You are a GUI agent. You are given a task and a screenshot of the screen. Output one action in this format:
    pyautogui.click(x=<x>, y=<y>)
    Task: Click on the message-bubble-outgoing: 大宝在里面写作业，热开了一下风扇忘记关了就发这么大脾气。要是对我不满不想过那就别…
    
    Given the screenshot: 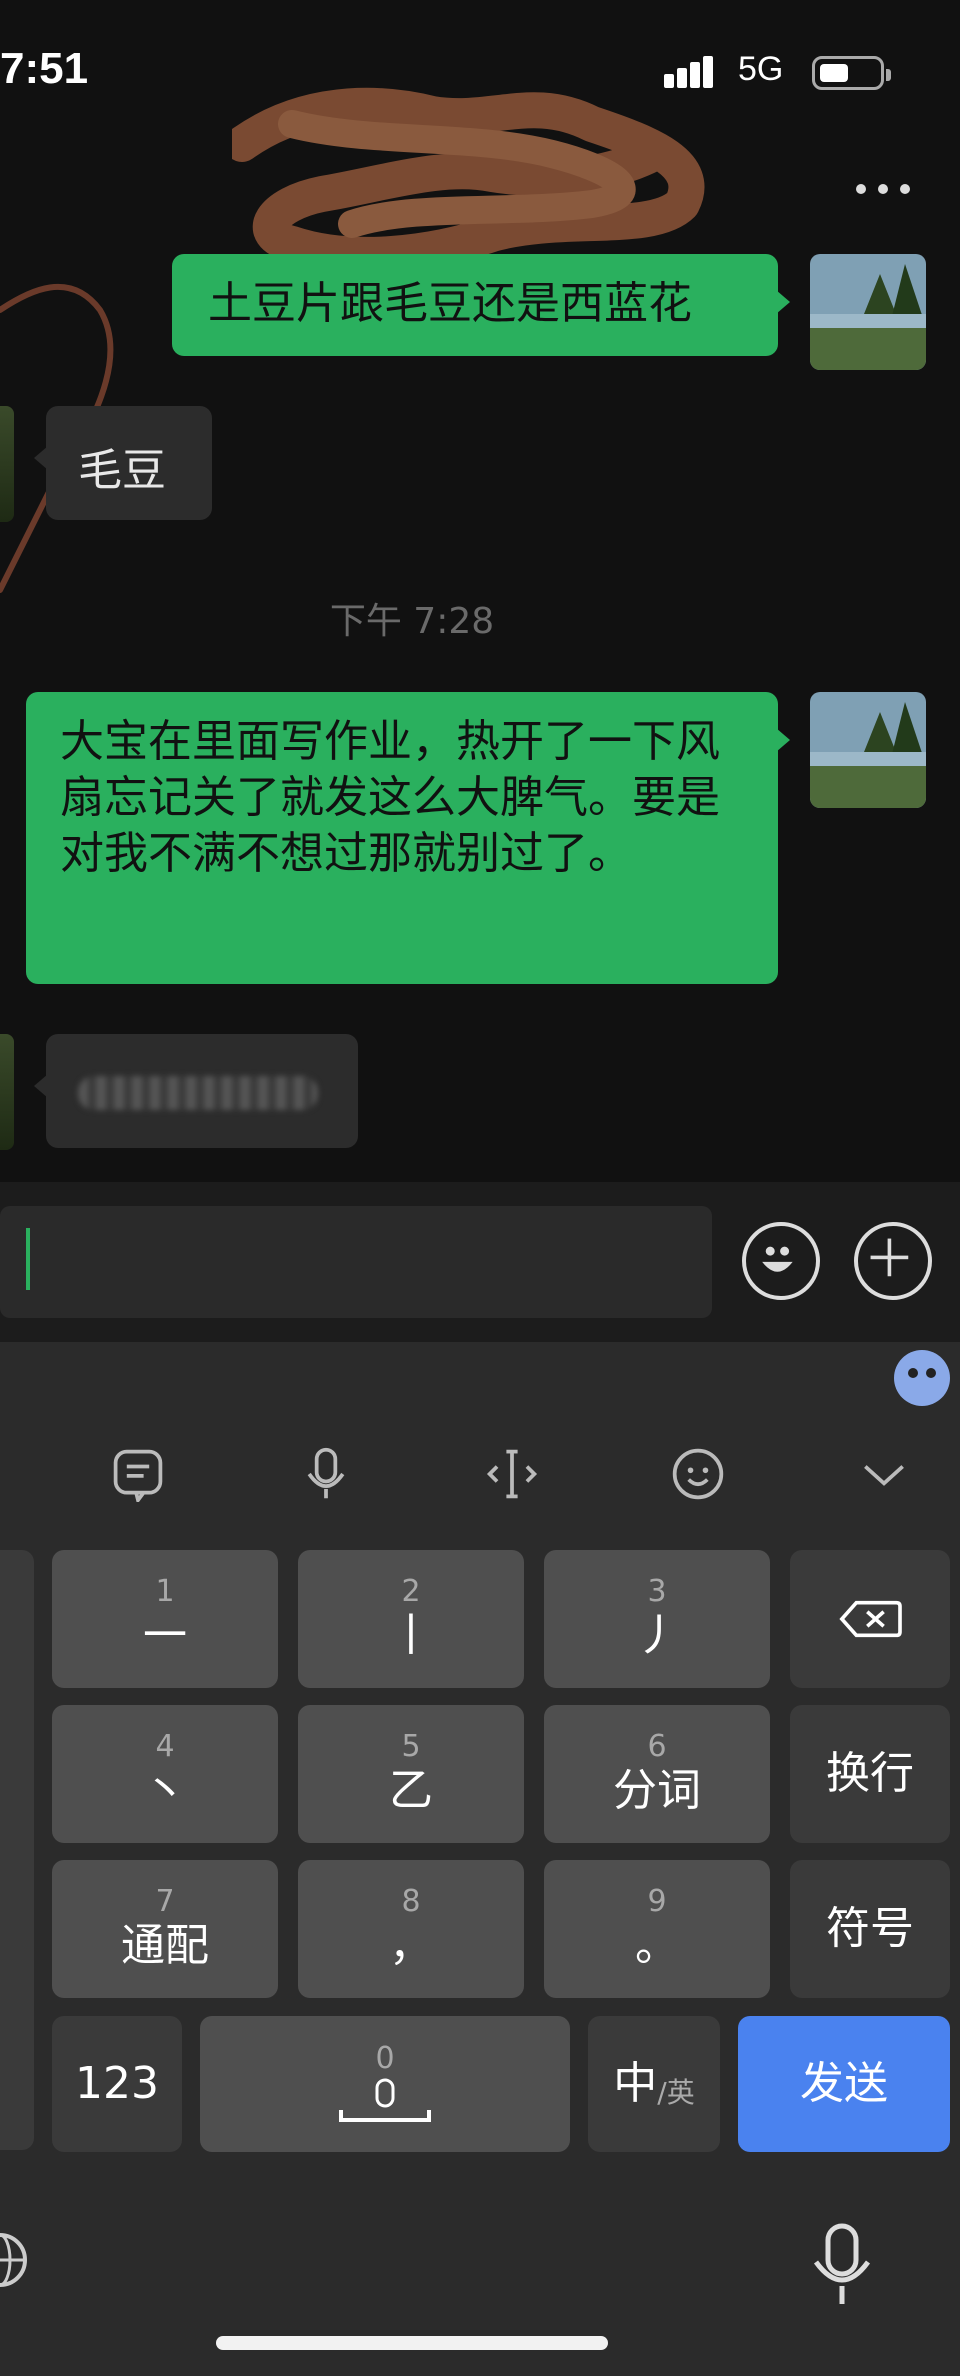 What is the action you would take?
    pyautogui.click(x=408, y=838)
    